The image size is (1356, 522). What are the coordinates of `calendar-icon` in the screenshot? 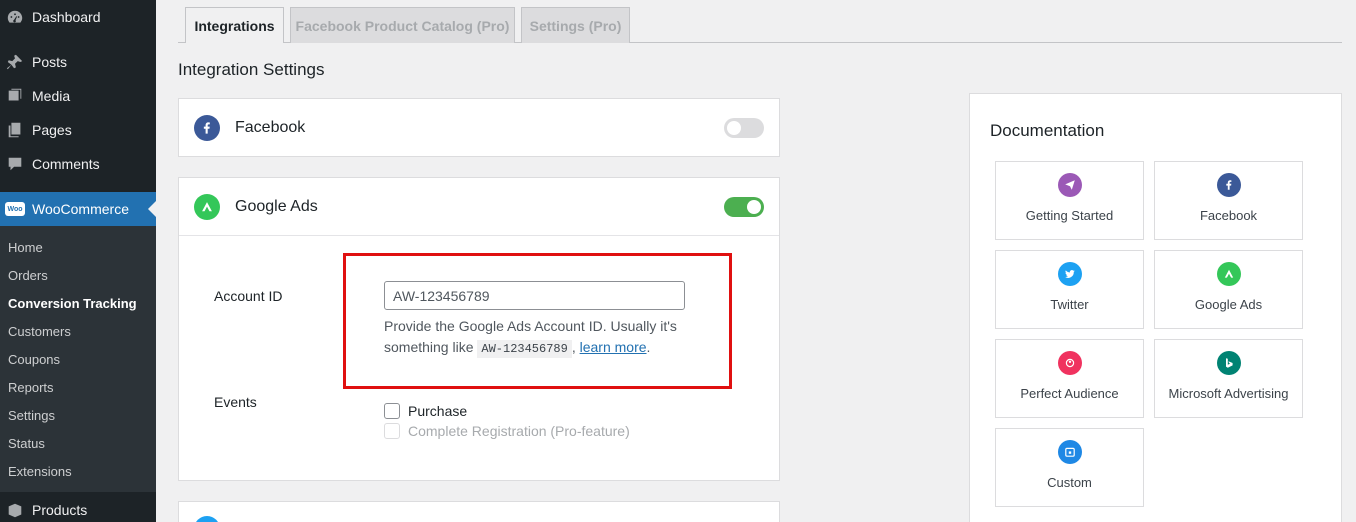 It's located at (1070, 452).